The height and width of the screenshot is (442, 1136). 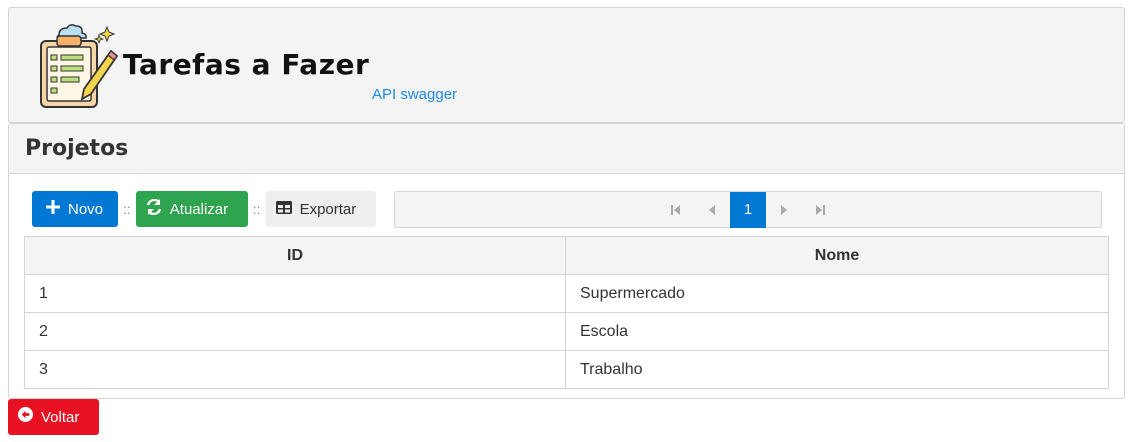 What do you see at coordinates (712, 210) in the screenshot?
I see `previous-page-icon` at bounding box center [712, 210].